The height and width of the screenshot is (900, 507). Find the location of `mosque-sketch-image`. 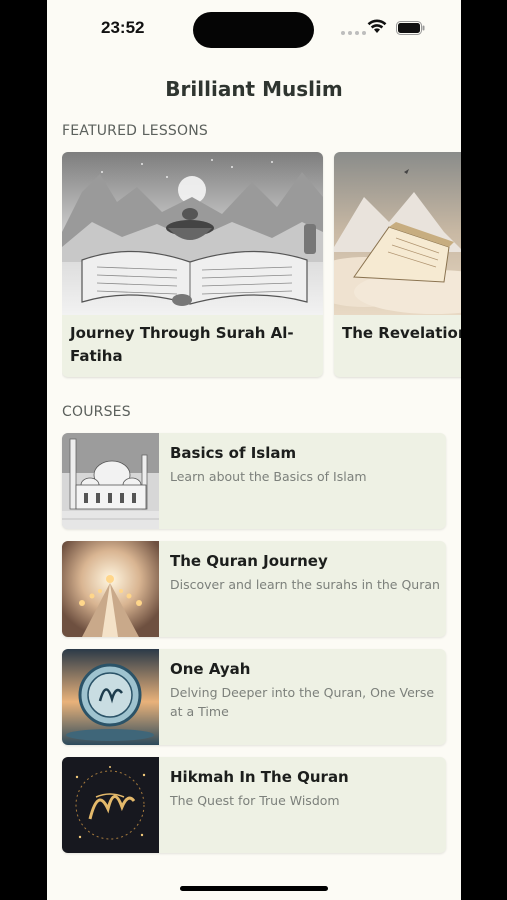

mosque-sketch-image is located at coordinates (110, 481).